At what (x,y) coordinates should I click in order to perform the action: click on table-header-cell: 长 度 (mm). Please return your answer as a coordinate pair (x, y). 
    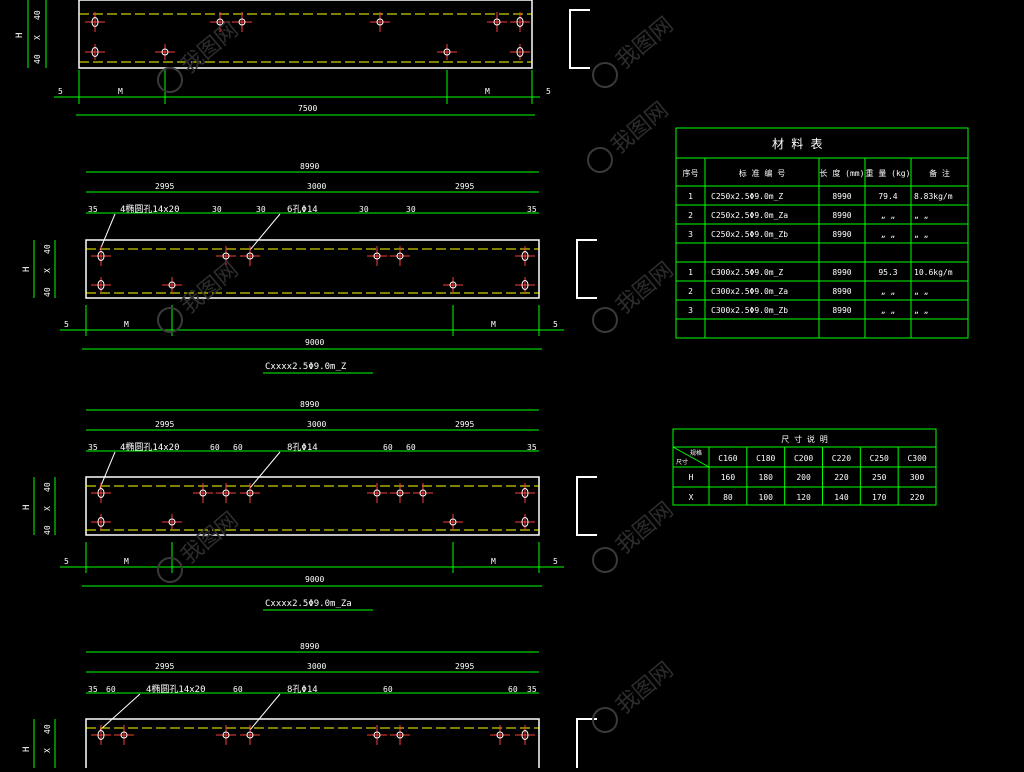
    Looking at the image, I should click on (842, 173).